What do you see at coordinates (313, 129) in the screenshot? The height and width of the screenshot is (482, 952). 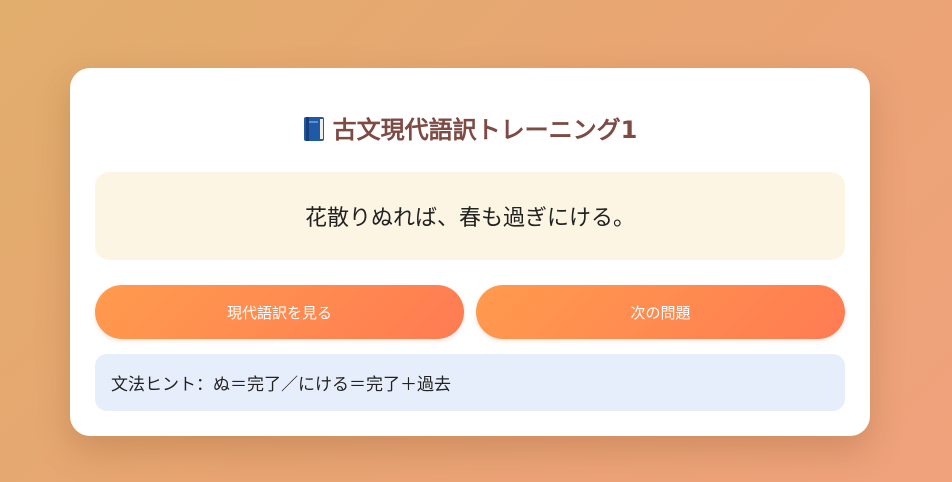 I see `book-icon` at bounding box center [313, 129].